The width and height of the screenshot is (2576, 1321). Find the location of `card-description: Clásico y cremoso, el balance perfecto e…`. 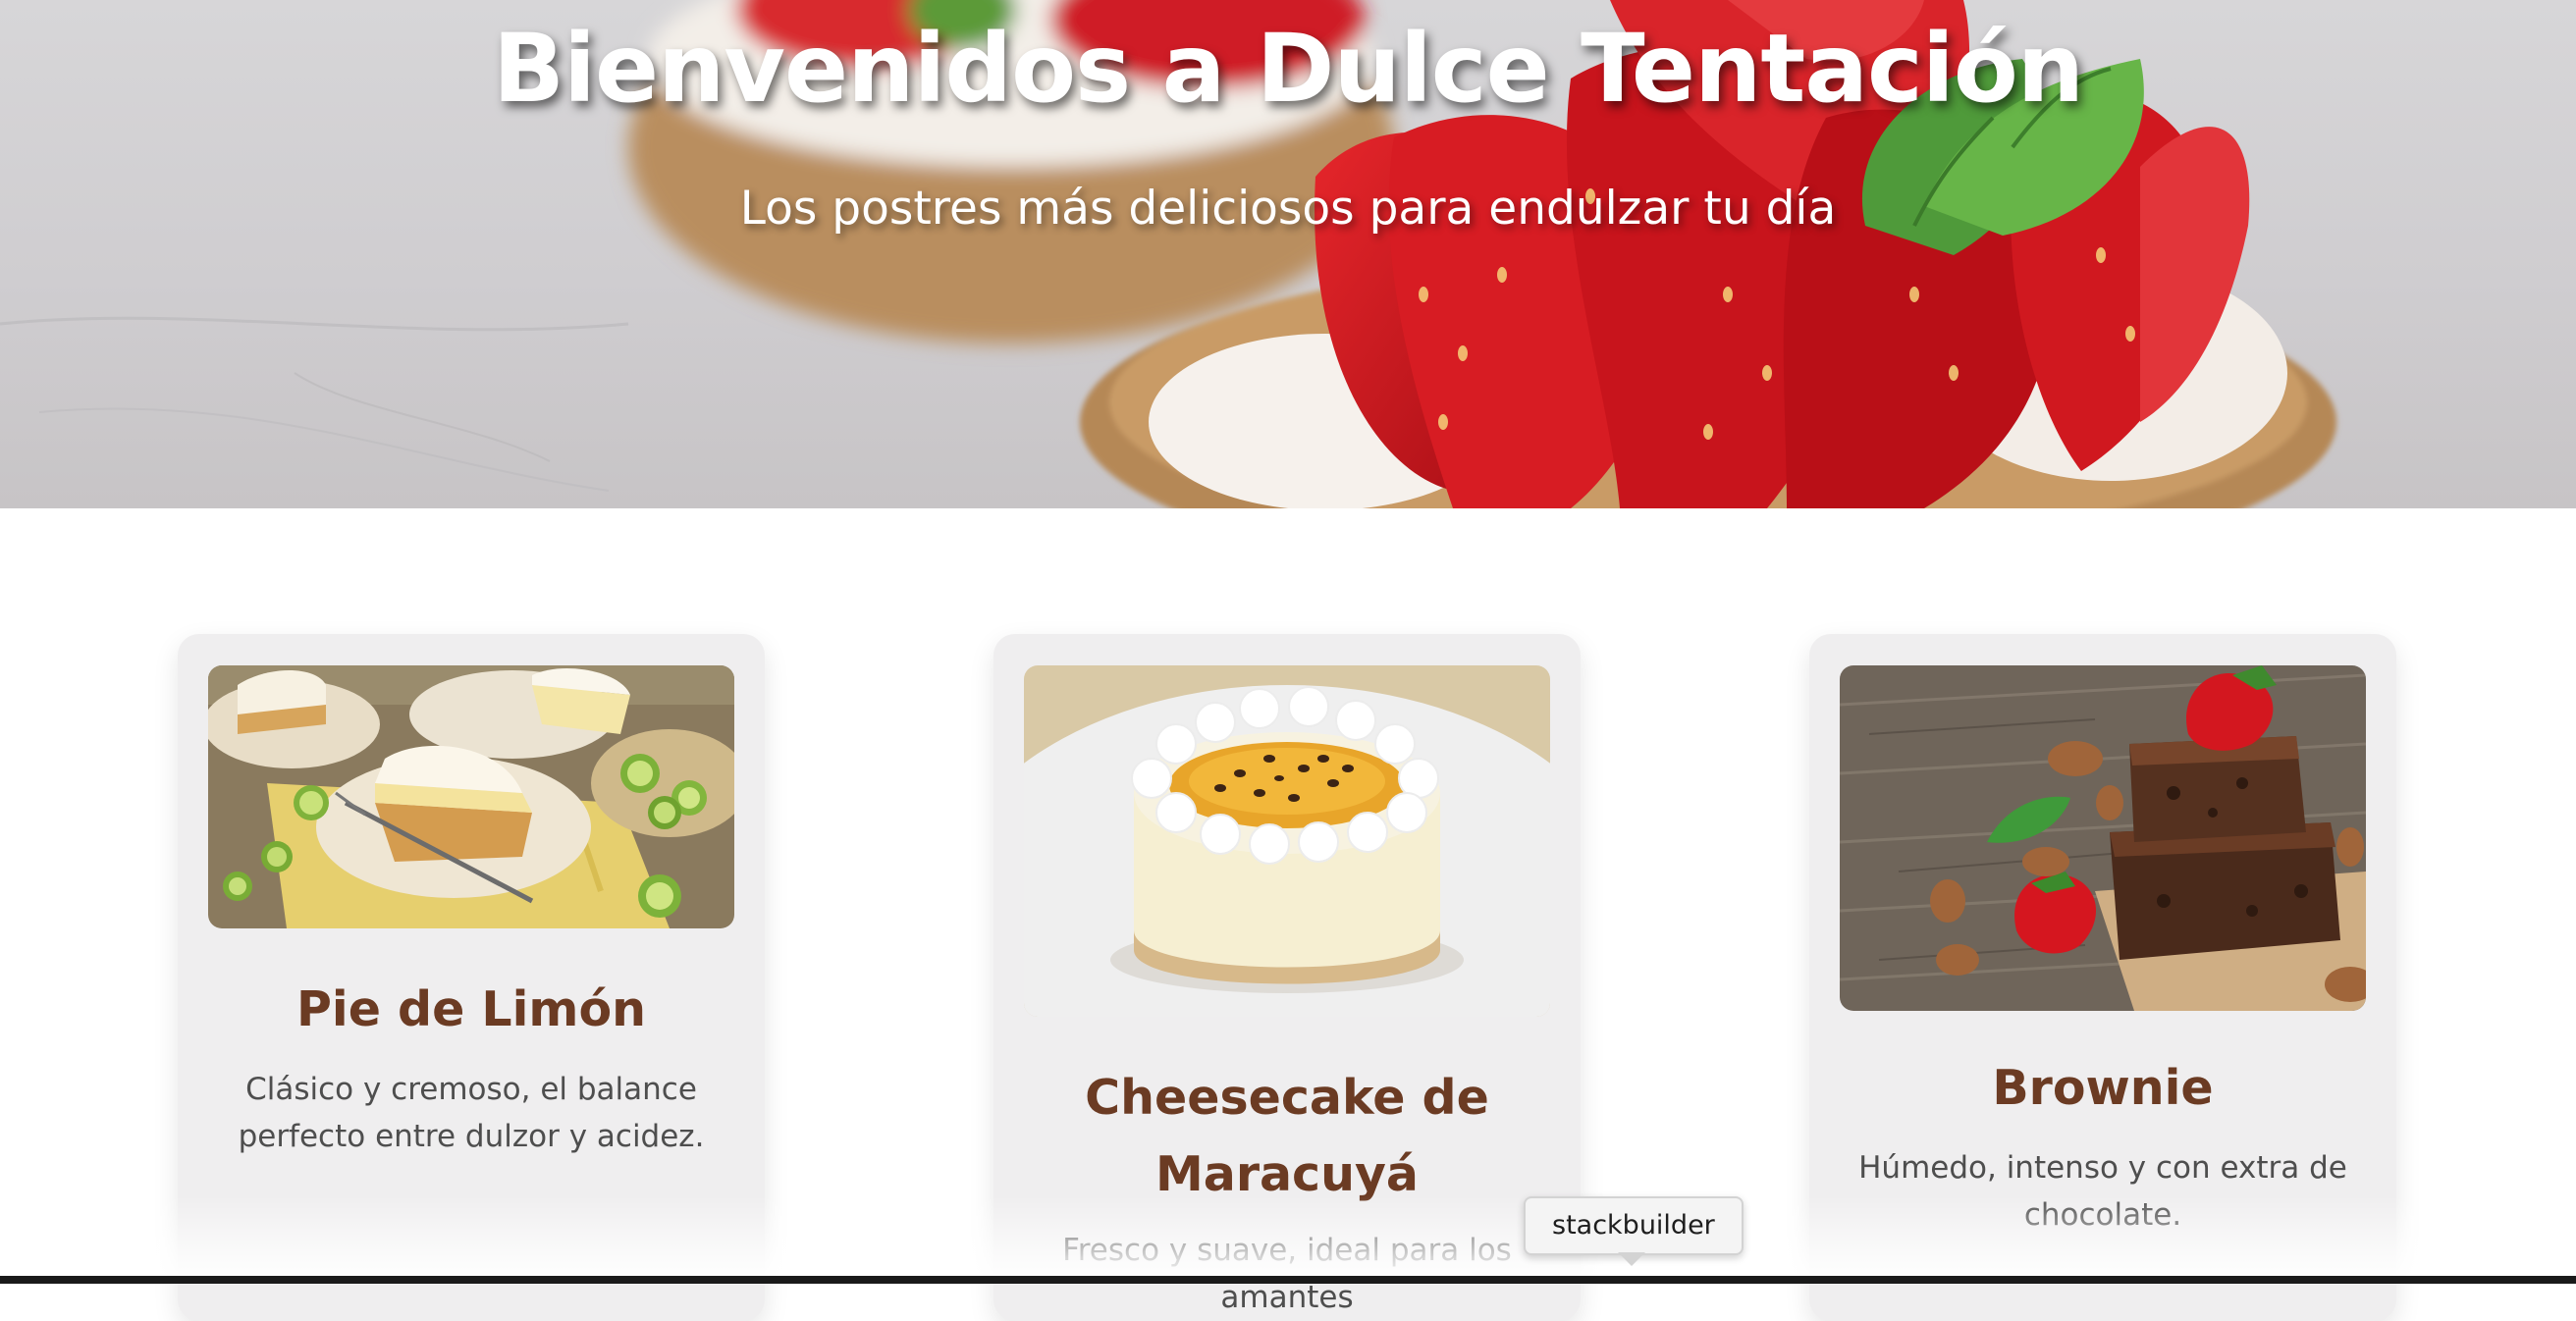

card-description: Clásico y cremoso, el balance perfecto e… is located at coordinates (471, 1113).